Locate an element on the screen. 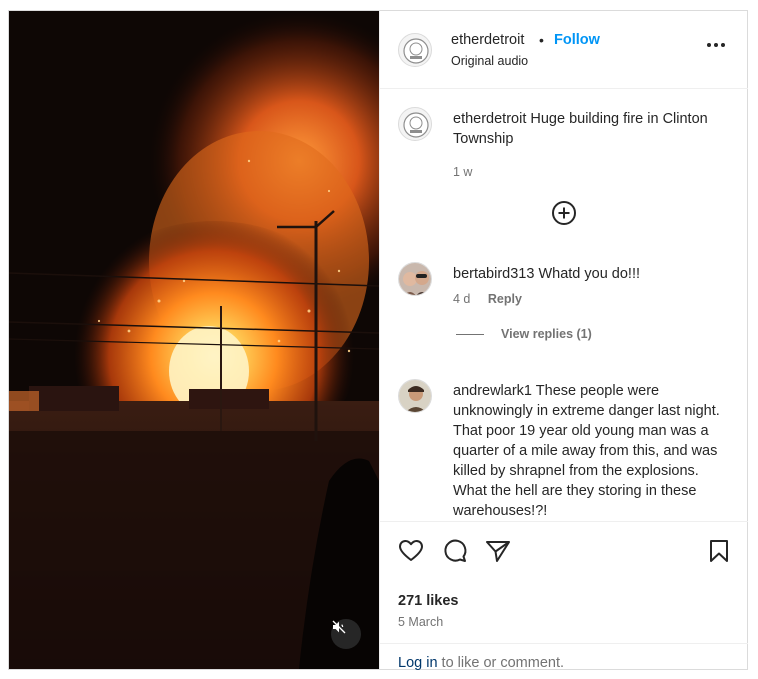 The height and width of the screenshot is (679, 758). comment-text: bertabird313 Whatd you do!!! is located at coordinates (593, 274).